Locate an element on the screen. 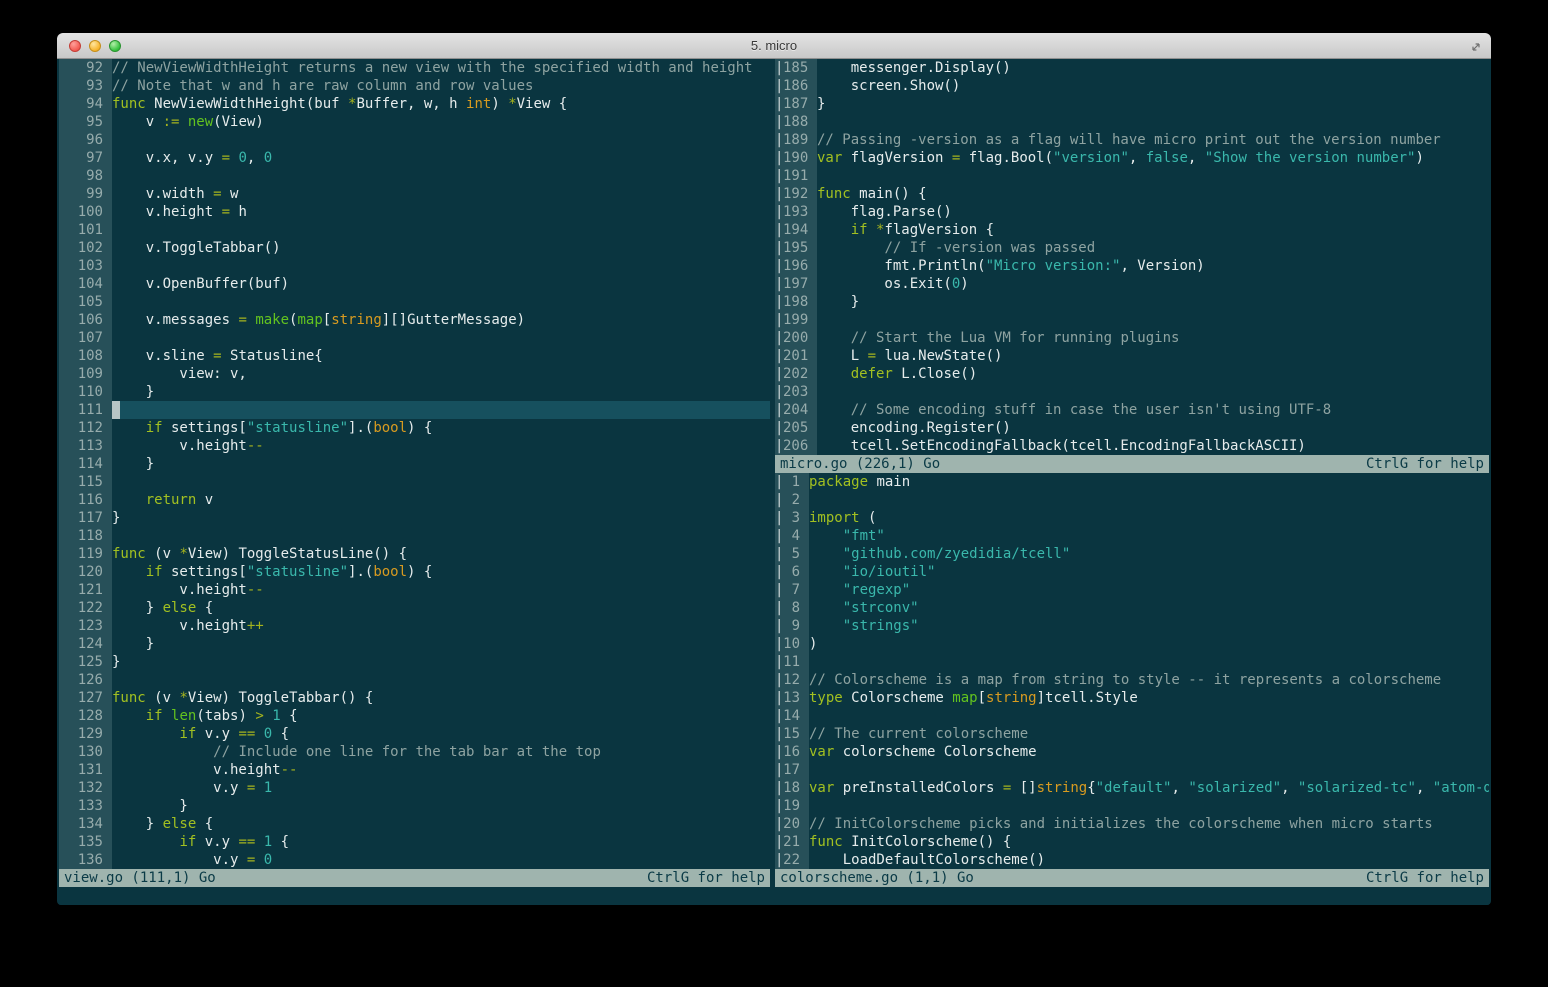  code-line: | 19 is located at coordinates (1132, 806).